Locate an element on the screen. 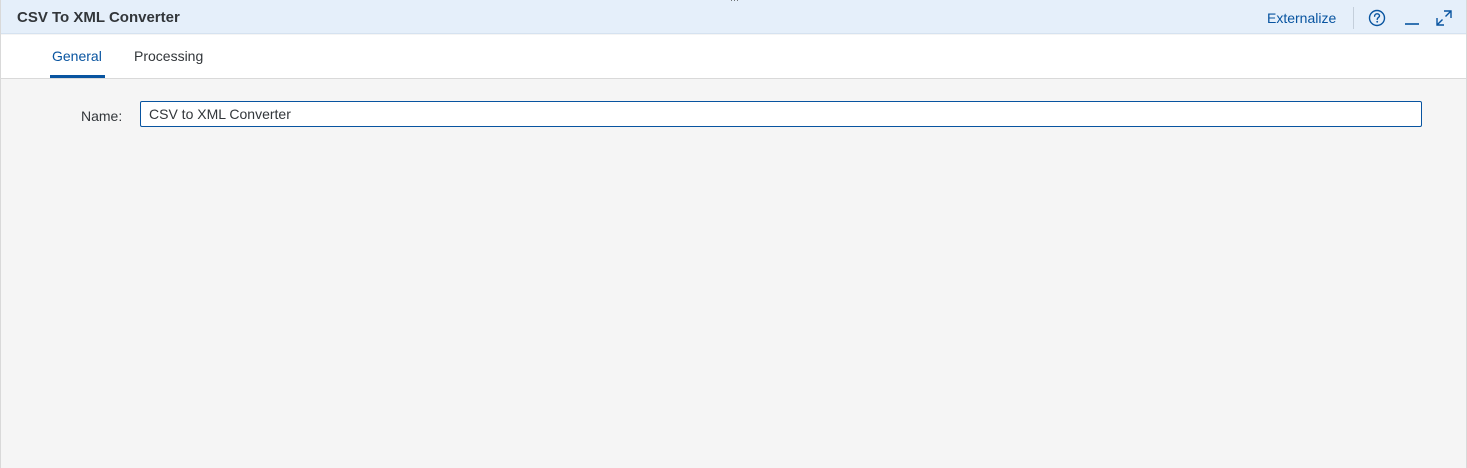 Image resolution: width=1467 pixels, height=468 pixels. externalize-button: Externalize is located at coordinates (1301, 18).